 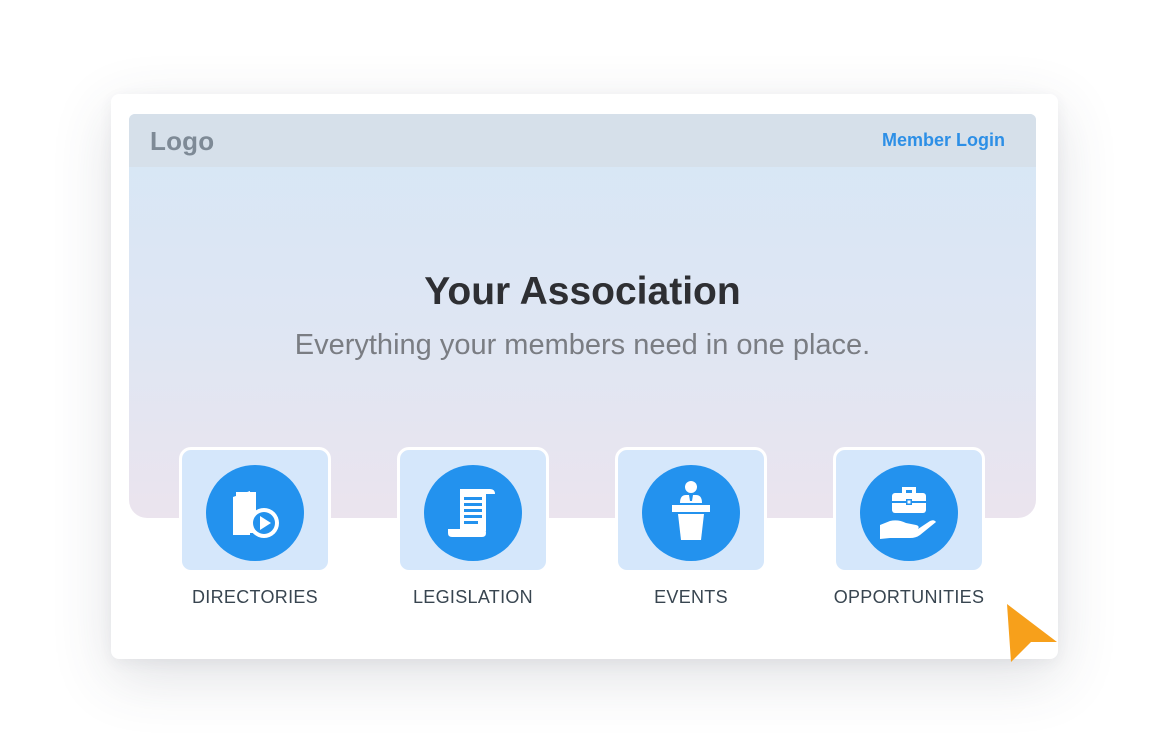 I want to click on member-login-link: Member Login, so click(x=943, y=140).